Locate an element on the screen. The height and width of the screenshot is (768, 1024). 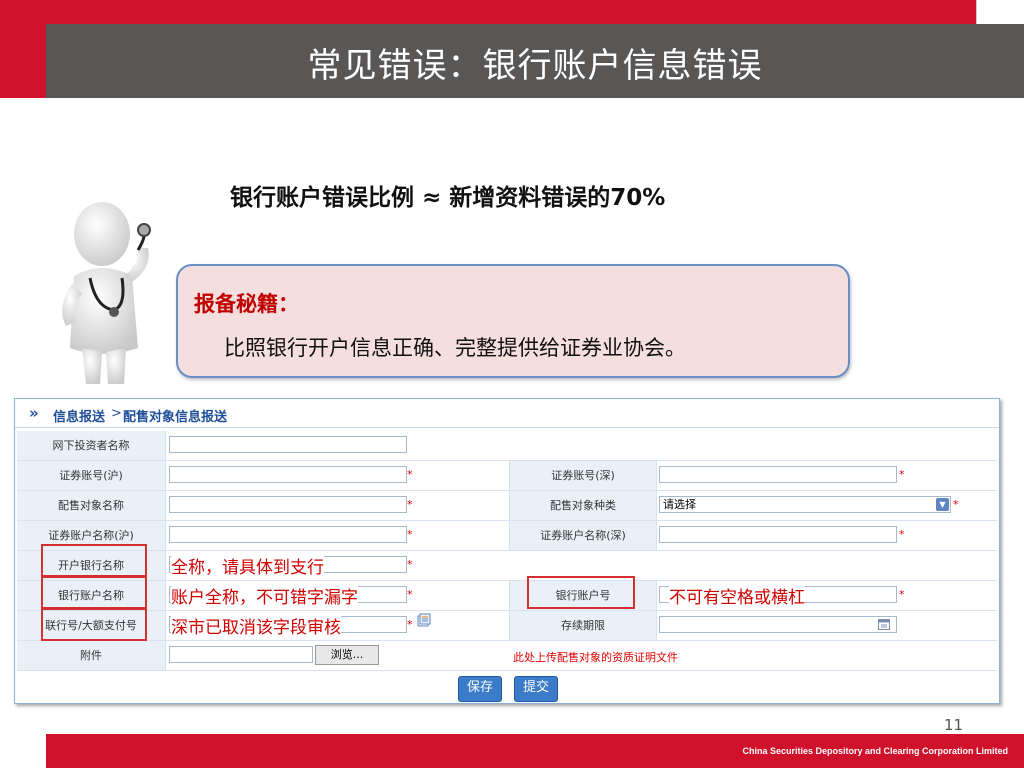
investor-name-label: 网下投资者名称 is located at coordinates (91, 445).